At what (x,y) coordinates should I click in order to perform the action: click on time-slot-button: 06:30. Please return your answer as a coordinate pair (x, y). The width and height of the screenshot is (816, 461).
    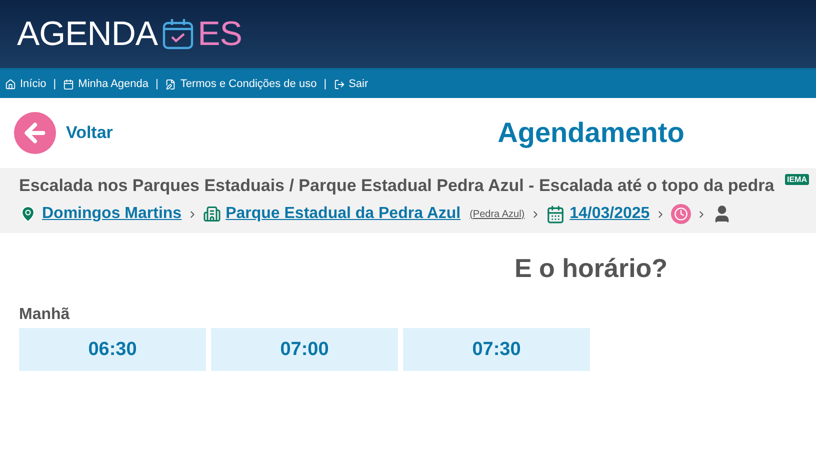
    Looking at the image, I should click on (112, 349).